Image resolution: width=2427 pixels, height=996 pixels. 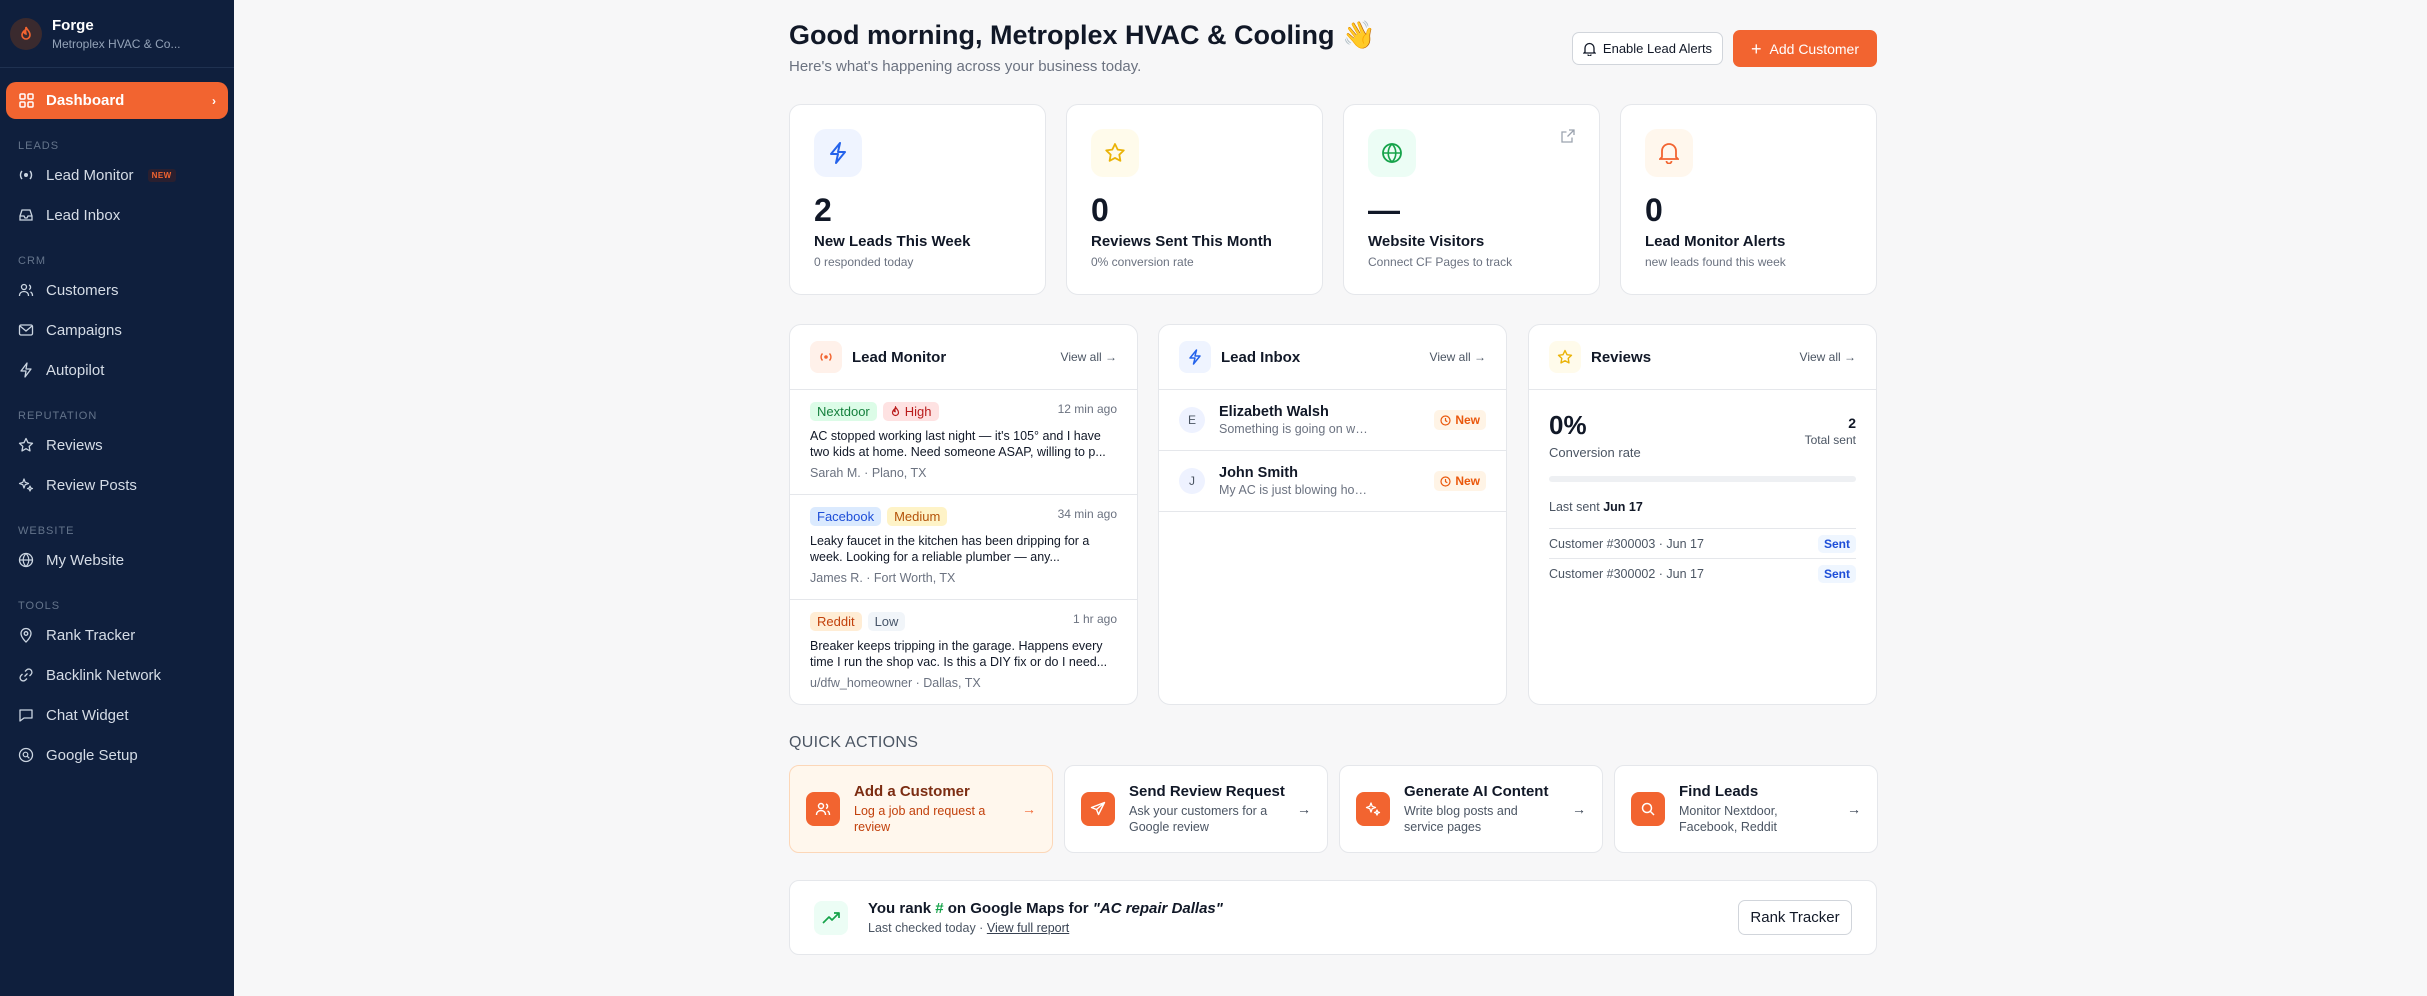 What do you see at coordinates (854, 742) in the screenshot?
I see `quick-actions-title: QUICK ACTIONS` at bounding box center [854, 742].